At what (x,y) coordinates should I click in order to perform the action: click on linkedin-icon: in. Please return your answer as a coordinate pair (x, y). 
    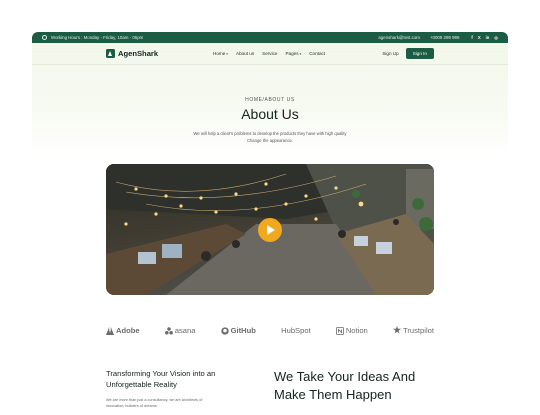
    Looking at the image, I should click on (488, 37).